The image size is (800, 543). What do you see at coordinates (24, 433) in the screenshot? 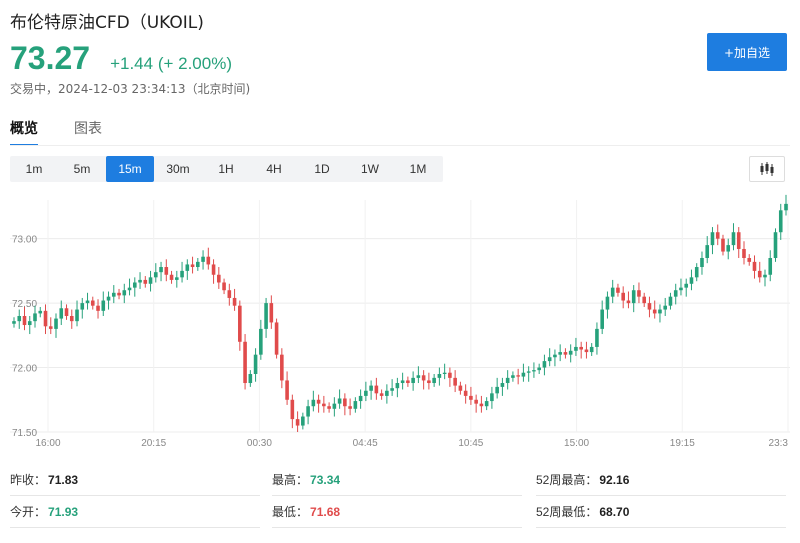
I see `y-tick-label: 71.50` at bounding box center [24, 433].